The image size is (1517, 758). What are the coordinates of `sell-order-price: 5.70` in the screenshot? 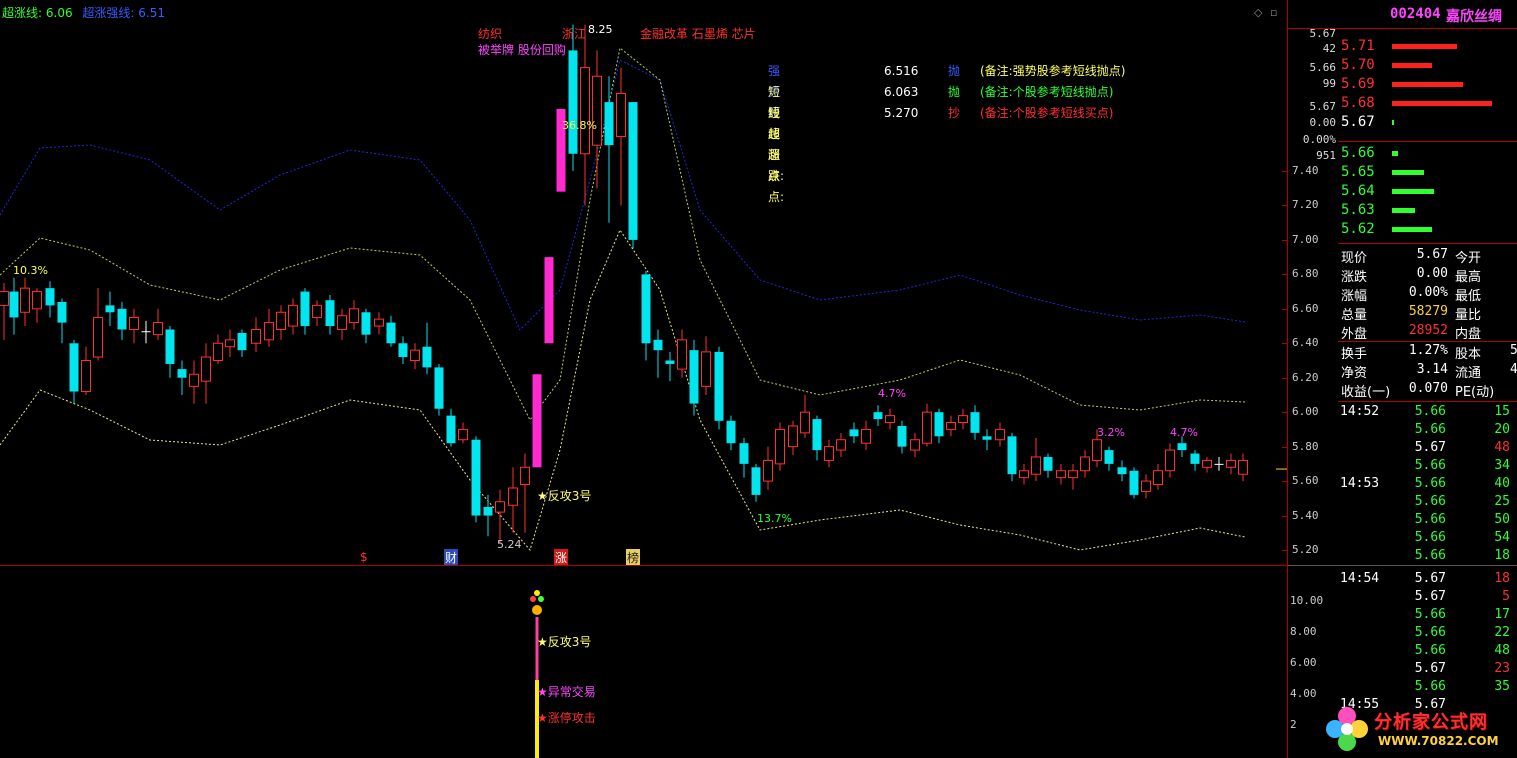 It's located at (1358, 65).